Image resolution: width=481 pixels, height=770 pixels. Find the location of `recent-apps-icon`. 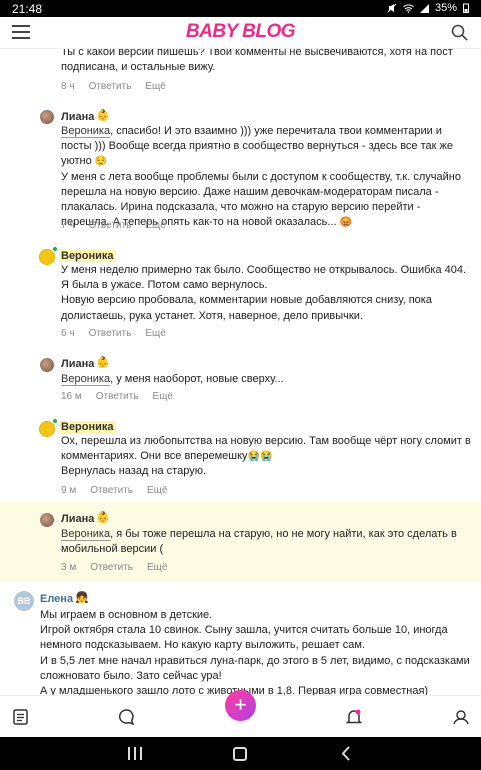

recent-apps-icon is located at coordinates (135, 753).